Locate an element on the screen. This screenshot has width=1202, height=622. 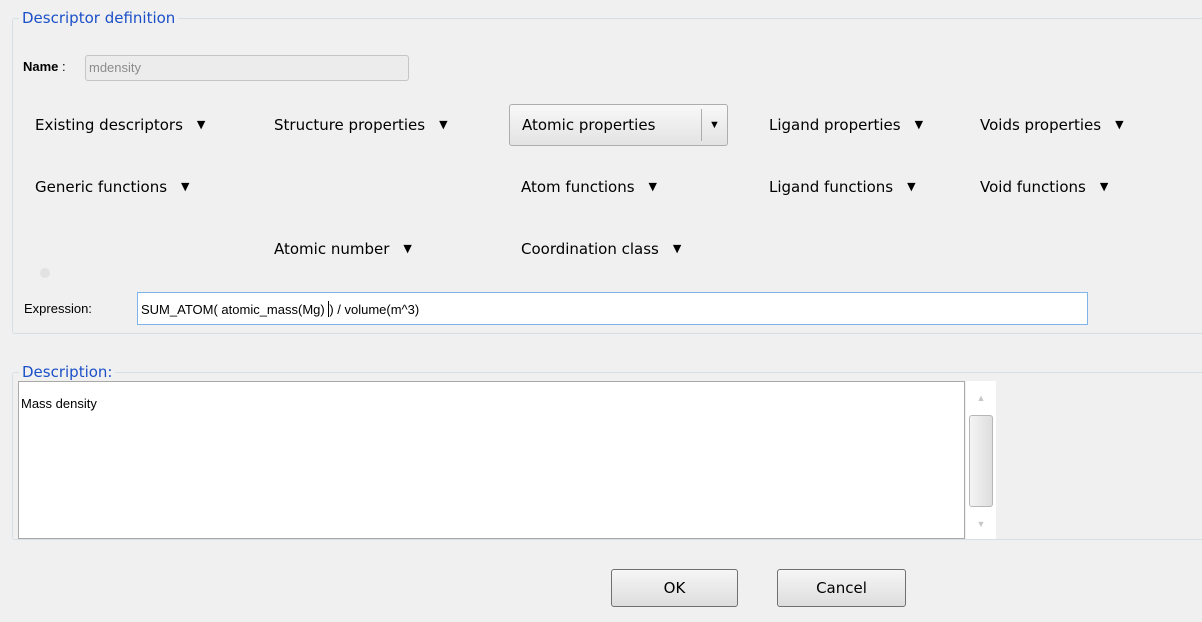
faint-indicator is located at coordinates (45, 273).